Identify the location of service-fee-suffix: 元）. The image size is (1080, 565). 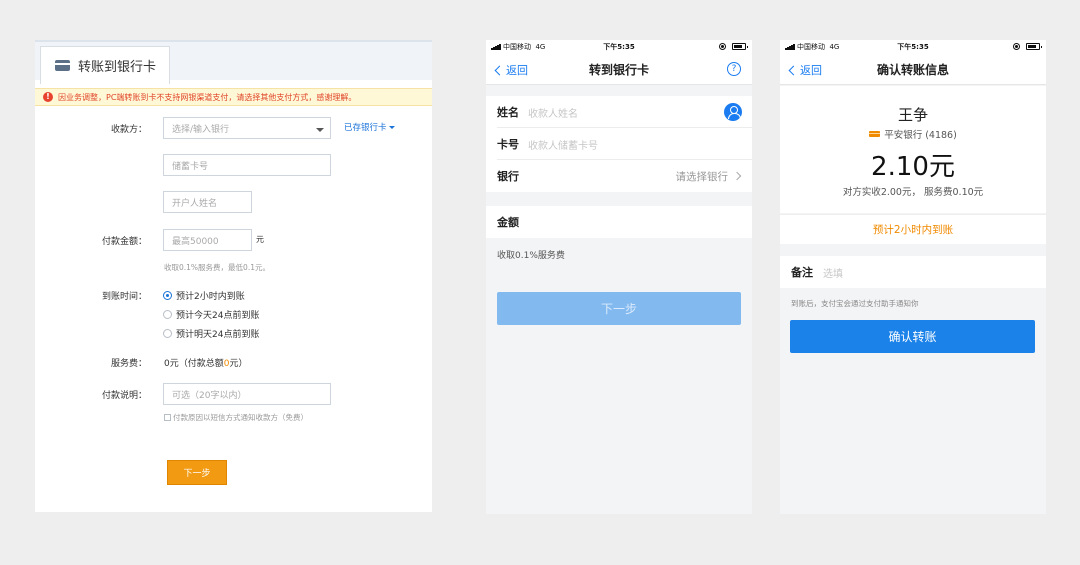
(238, 364).